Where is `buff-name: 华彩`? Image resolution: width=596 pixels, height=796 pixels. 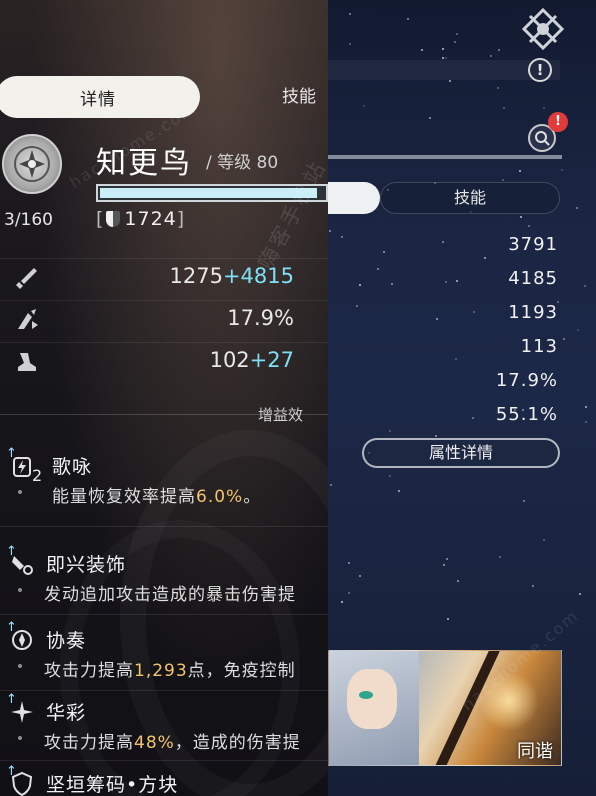
buff-name: 华彩 is located at coordinates (66, 713).